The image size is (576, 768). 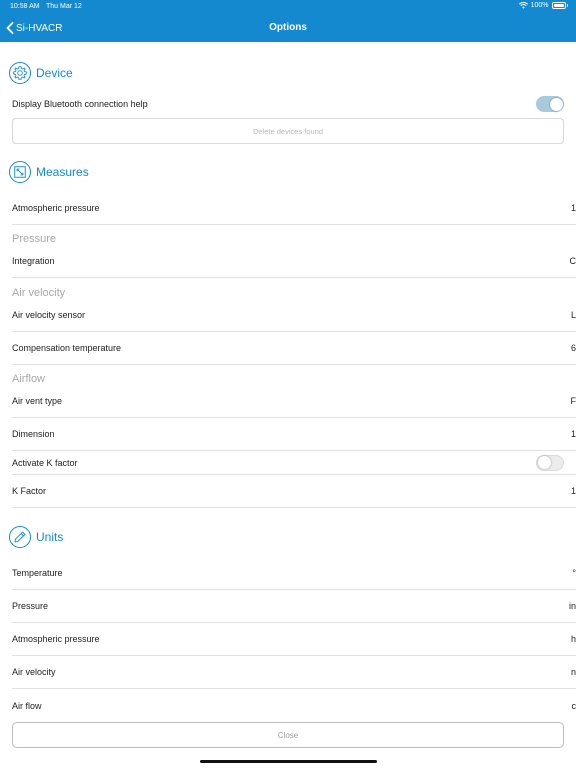 What do you see at coordinates (37, 401) in the screenshot?
I see `air-vent-type-label: Air vent type` at bounding box center [37, 401].